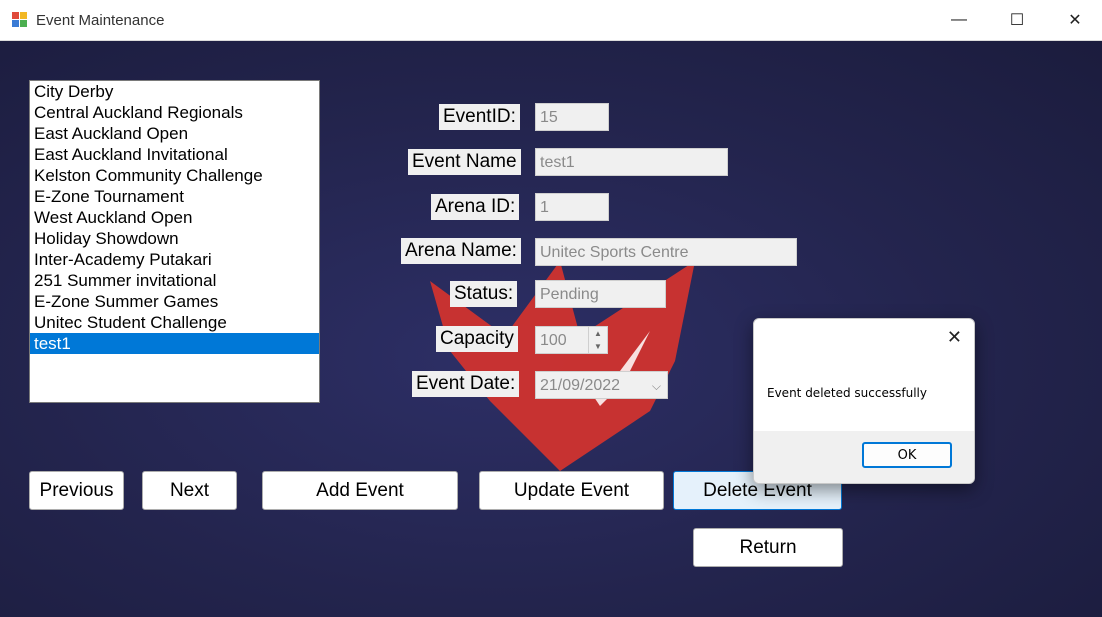 The image size is (1102, 617). Describe the element at coordinates (553, 340) in the screenshot. I see `capacity-value: 100` at that location.